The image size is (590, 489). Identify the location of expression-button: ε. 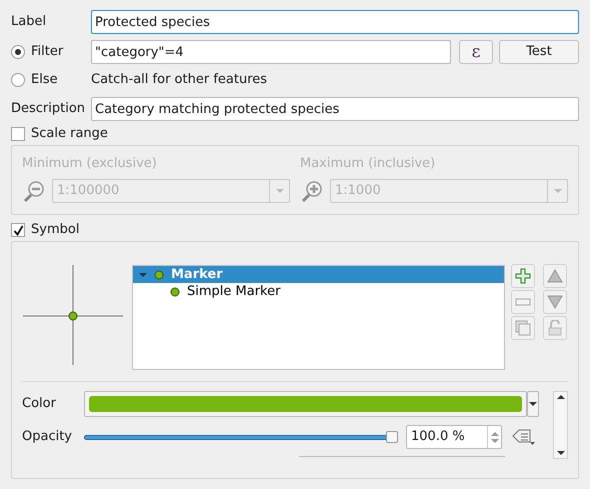
(476, 52).